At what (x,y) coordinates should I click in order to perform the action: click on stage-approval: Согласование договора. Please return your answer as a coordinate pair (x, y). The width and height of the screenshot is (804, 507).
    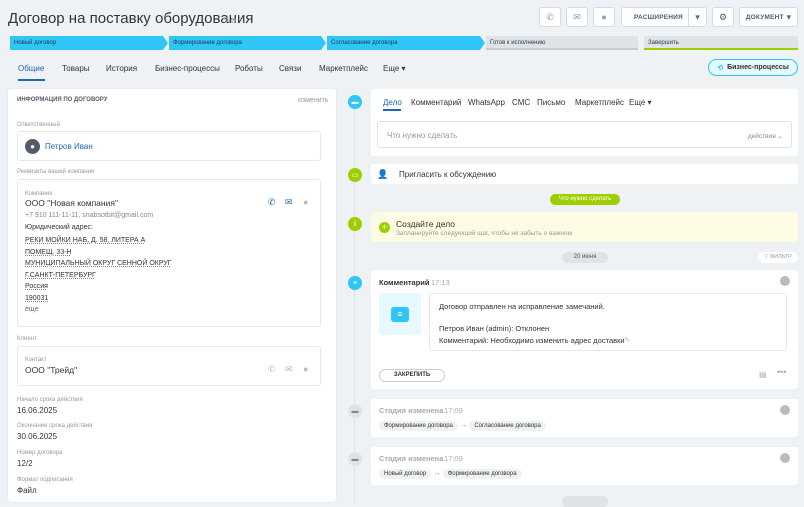
    Looking at the image, I should click on (406, 43).